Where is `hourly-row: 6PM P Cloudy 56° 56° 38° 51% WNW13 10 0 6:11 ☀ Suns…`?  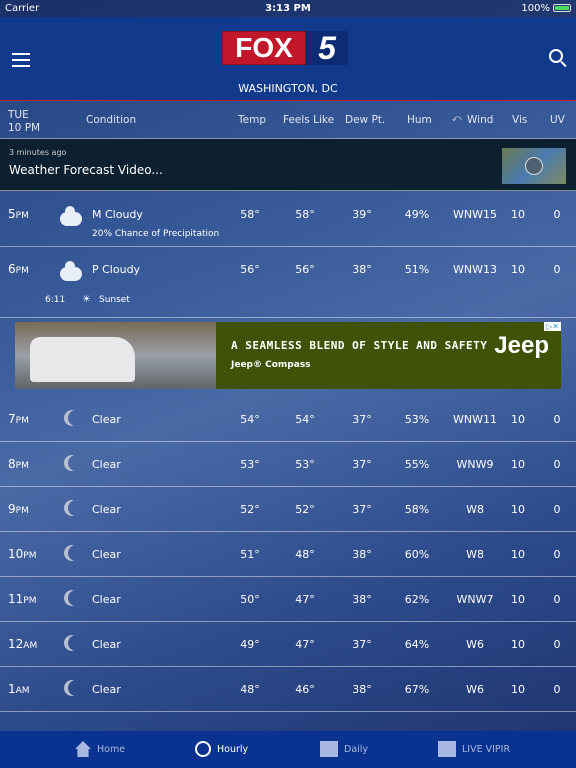
hourly-row: 6PM P Cloudy 56° 56° 38° 51% WNW13 10 0 6:11 ☀ Suns… is located at coordinates (288, 282).